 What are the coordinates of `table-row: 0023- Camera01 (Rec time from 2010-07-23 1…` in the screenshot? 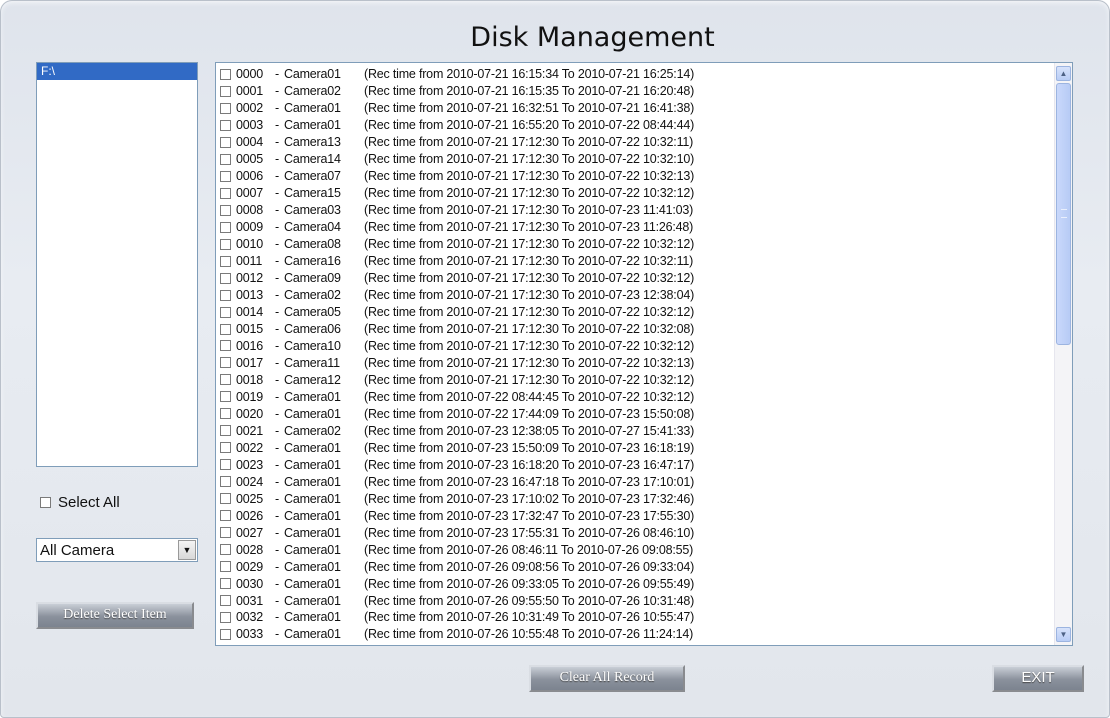 It's located at (457, 464).